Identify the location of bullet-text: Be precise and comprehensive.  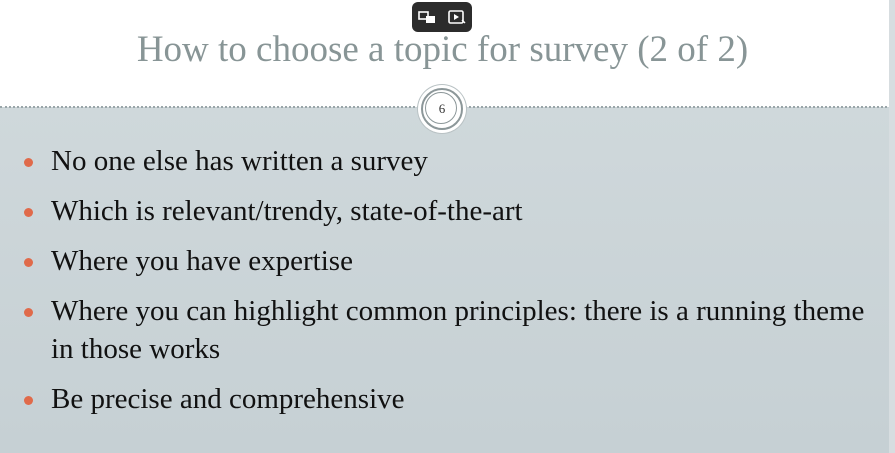
(228, 399).